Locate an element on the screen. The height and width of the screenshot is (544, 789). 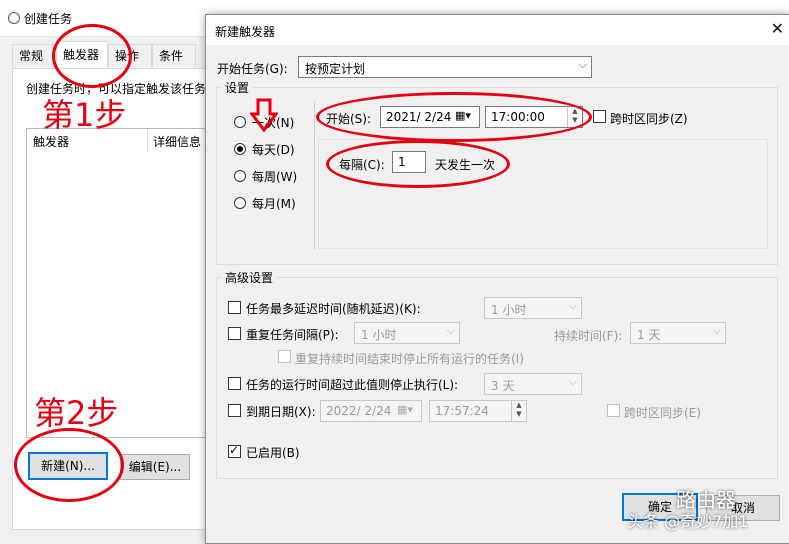
begin-task-value: 按预定计划 is located at coordinates (335, 69).